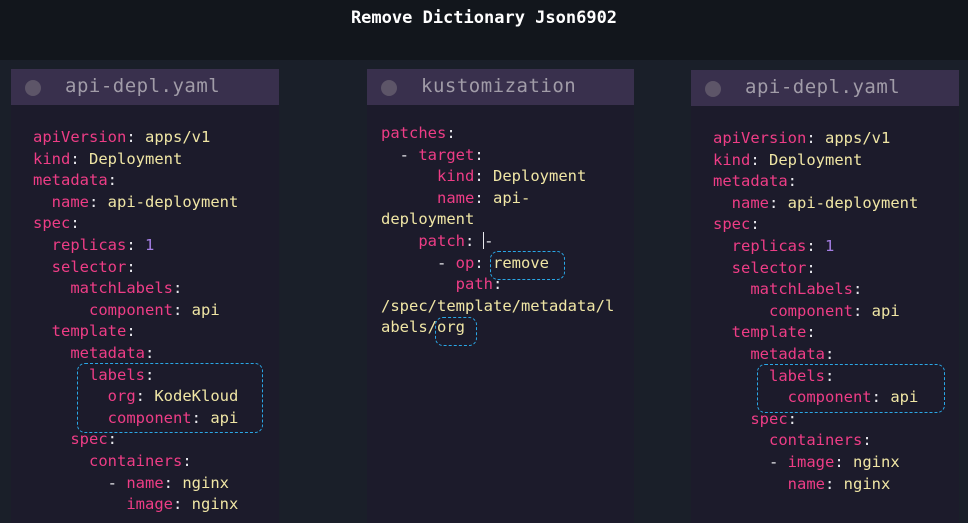  I want to click on code-line: - name: nginx, so click(168, 482).